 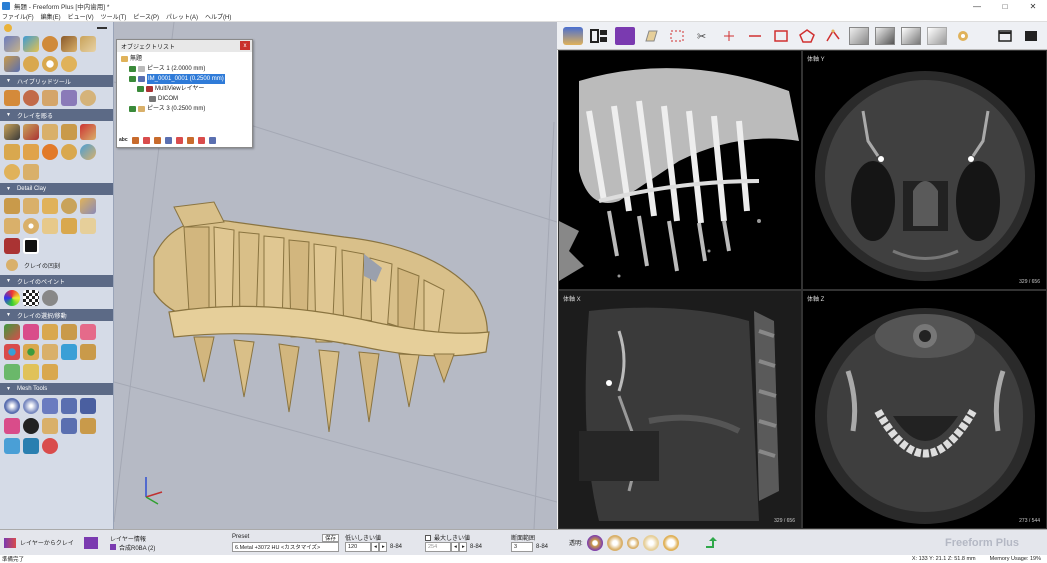 What do you see at coordinates (285, 546) in the screenshot?
I see `preset-select: 6.Metal +3072 HU <カスタマイズ>` at bounding box center [285, 546].